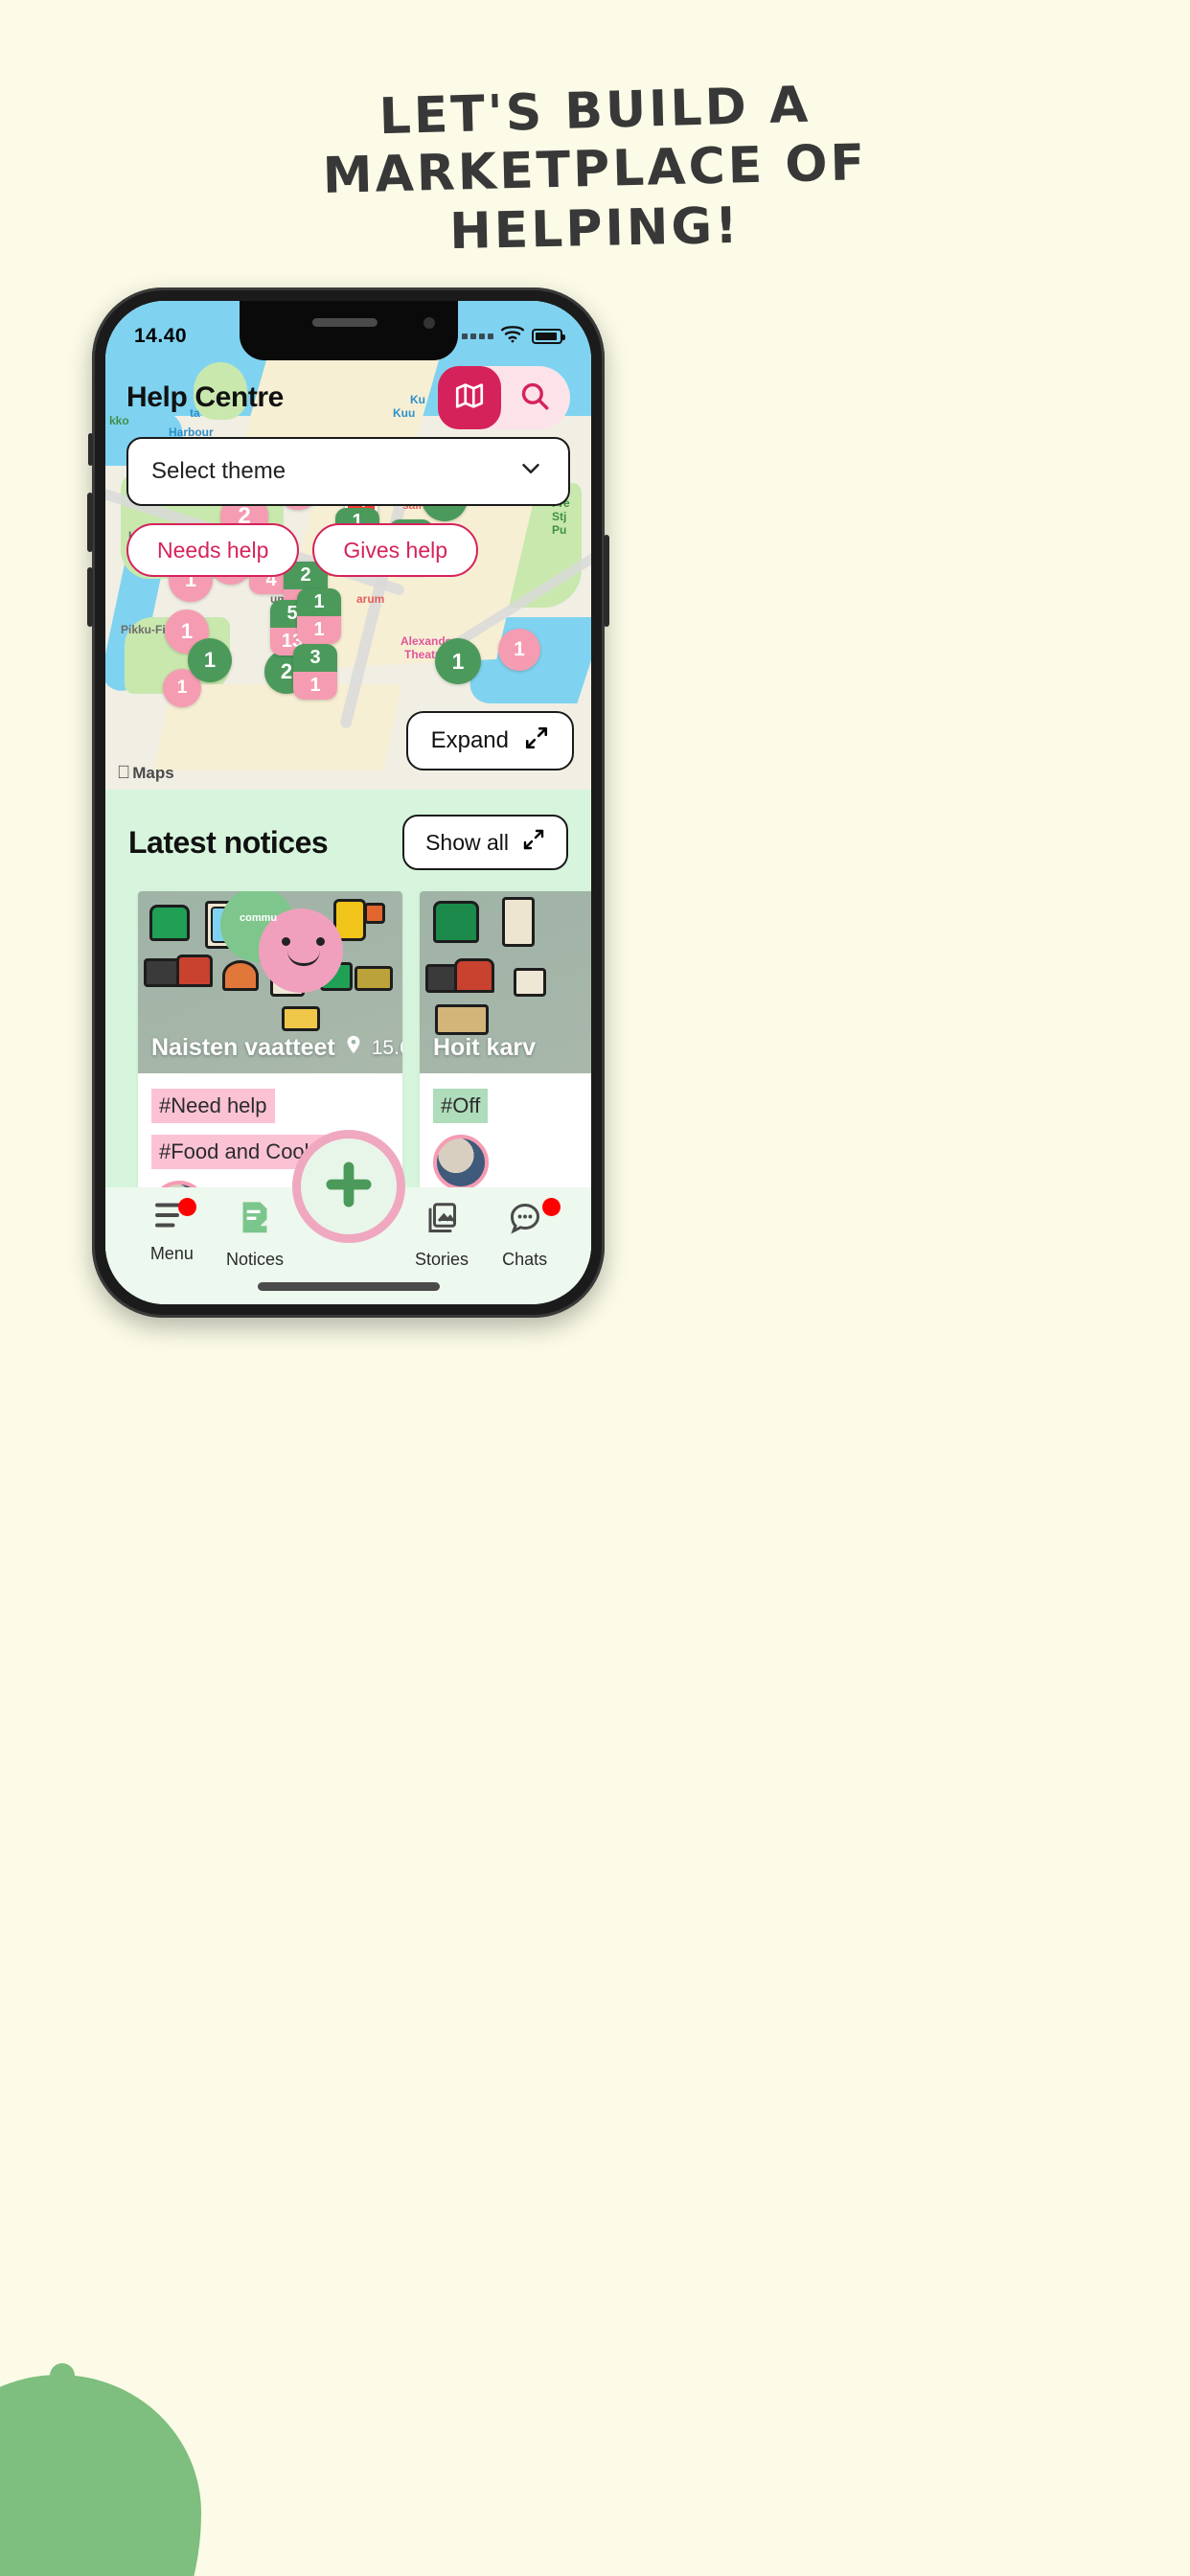 Image resolution: width=1190 pixels, height=2576 pixels. I want to click on notice-card-title-row: Naisten vaatteet 15.6 km, so click(277, 1048).